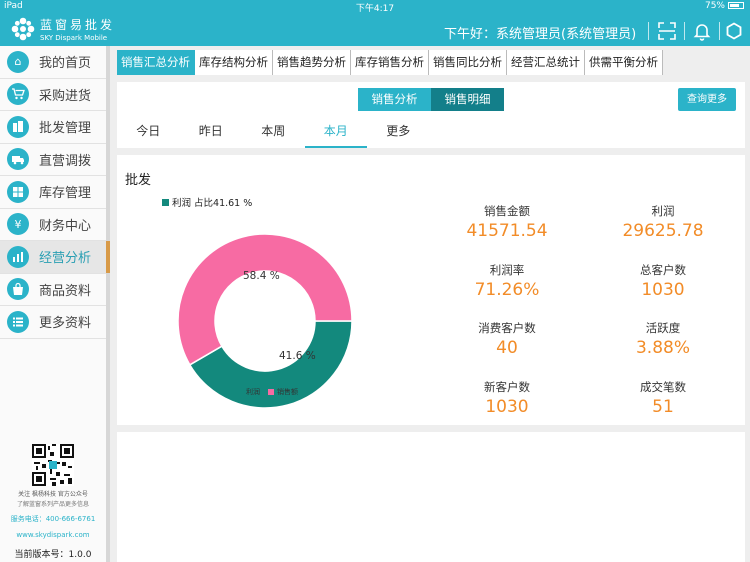  What do you see at coordinates (261, 276) in the screenshot?
I see `donut-label-sales: 58.4 %` at bounding box center [261, 276].